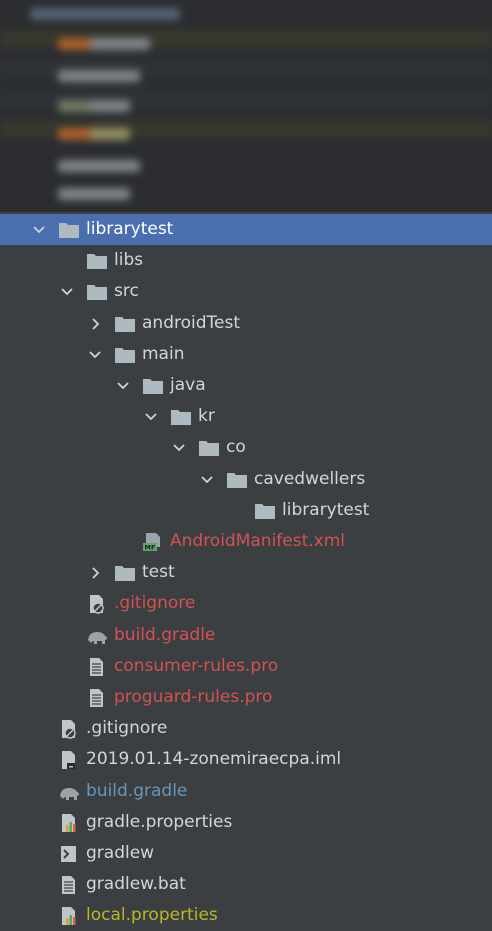 This screenshot has width=492, height=931. Describe the element at coordinates (206, 416) in the screenshot. I see `tree-item-label: kr` at that location.